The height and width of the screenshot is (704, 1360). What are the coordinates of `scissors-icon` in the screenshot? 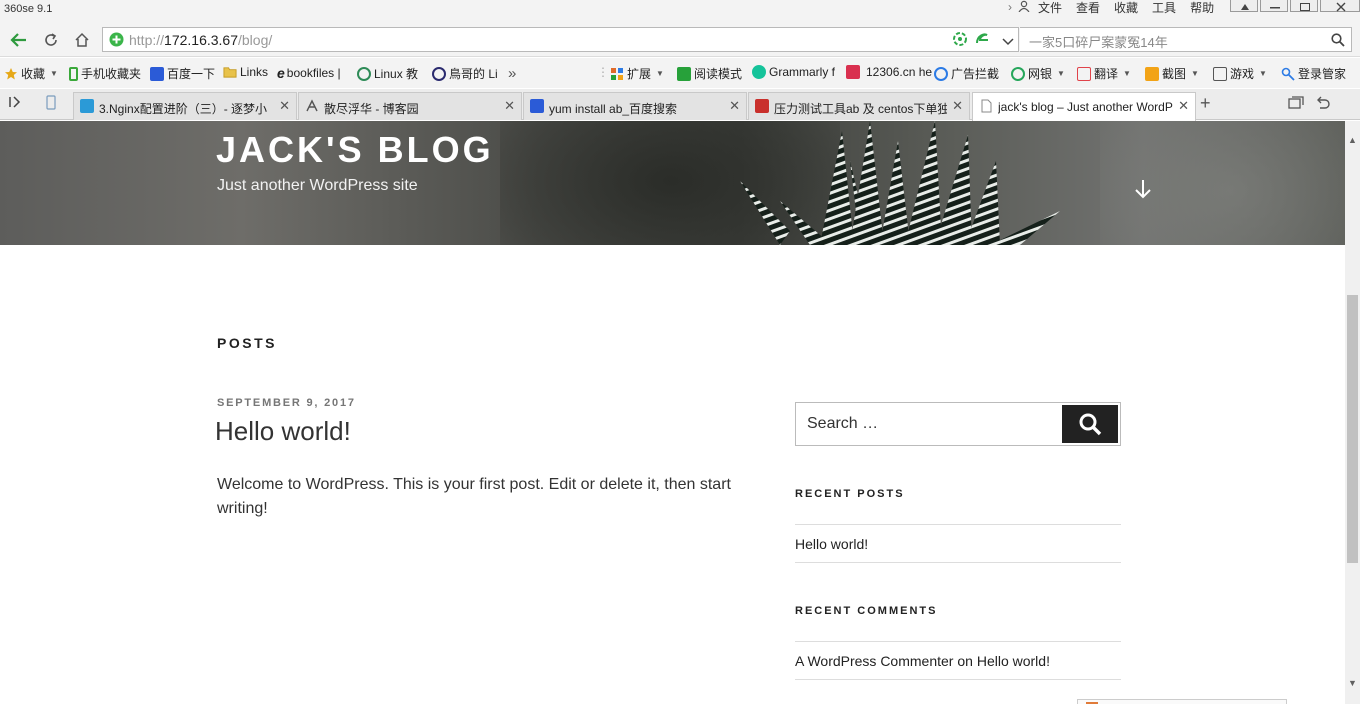 It's located at (1152, 73).